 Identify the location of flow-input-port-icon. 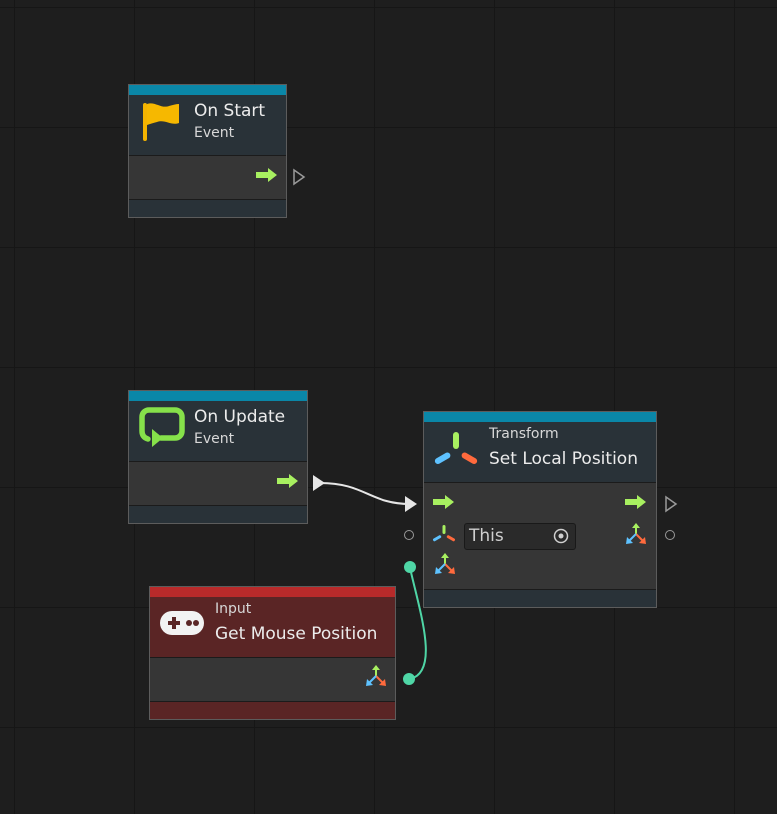
(411, 504).